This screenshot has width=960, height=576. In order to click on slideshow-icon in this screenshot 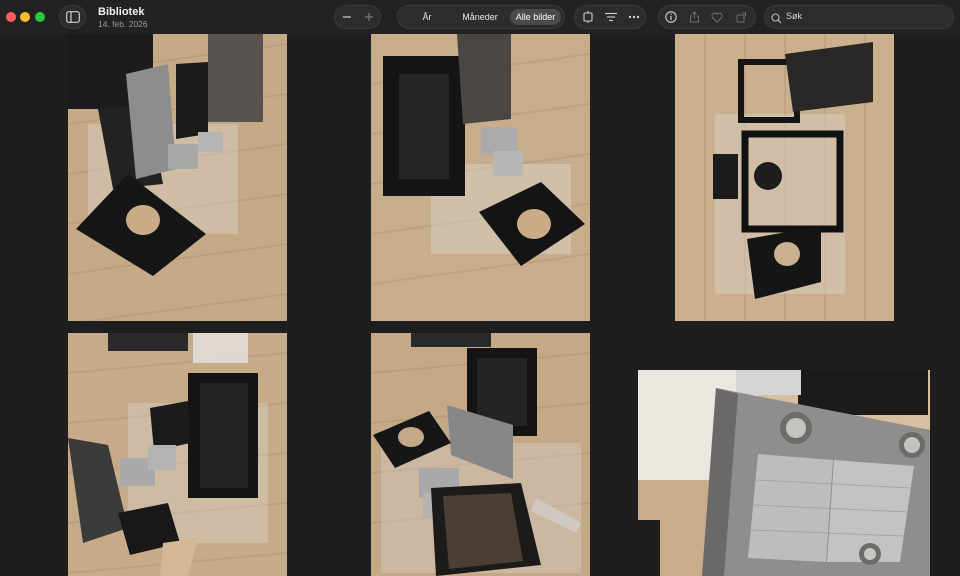, I will do `click(588, 17)`.